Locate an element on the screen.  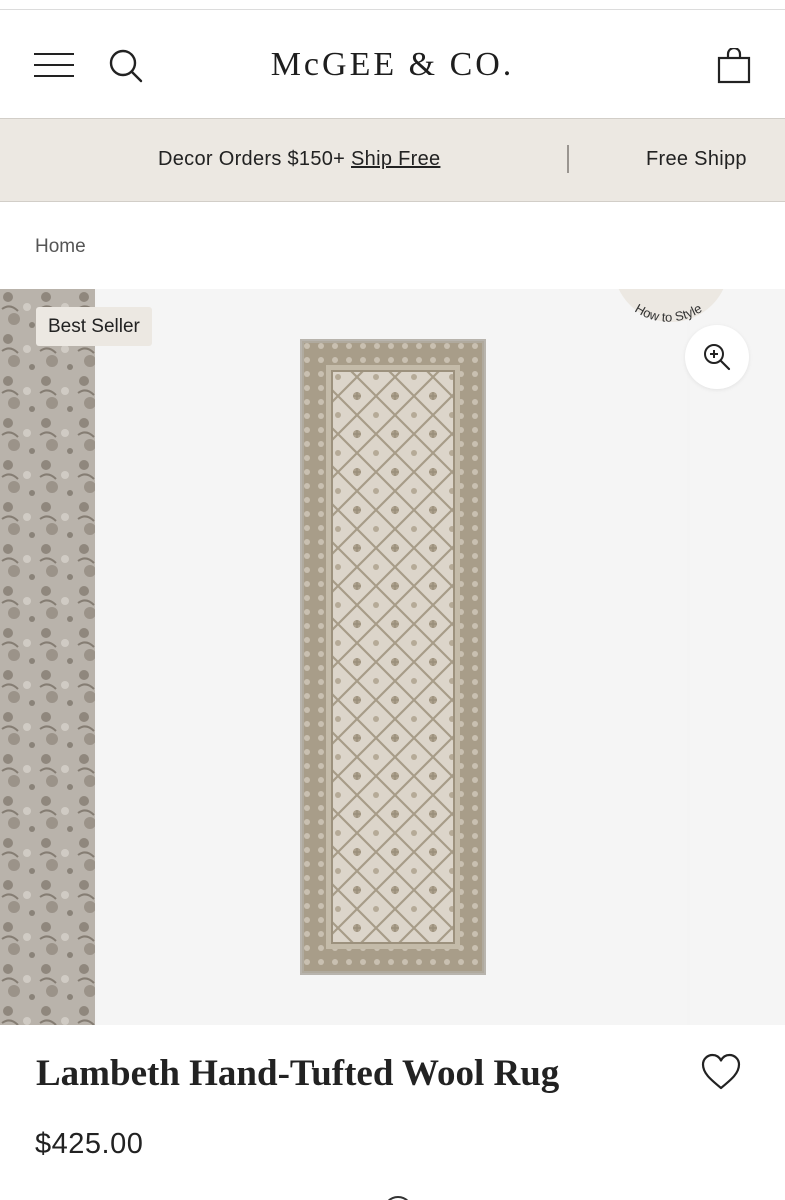
how-to-style-button: How to Style is located at coordinates (671, 309).